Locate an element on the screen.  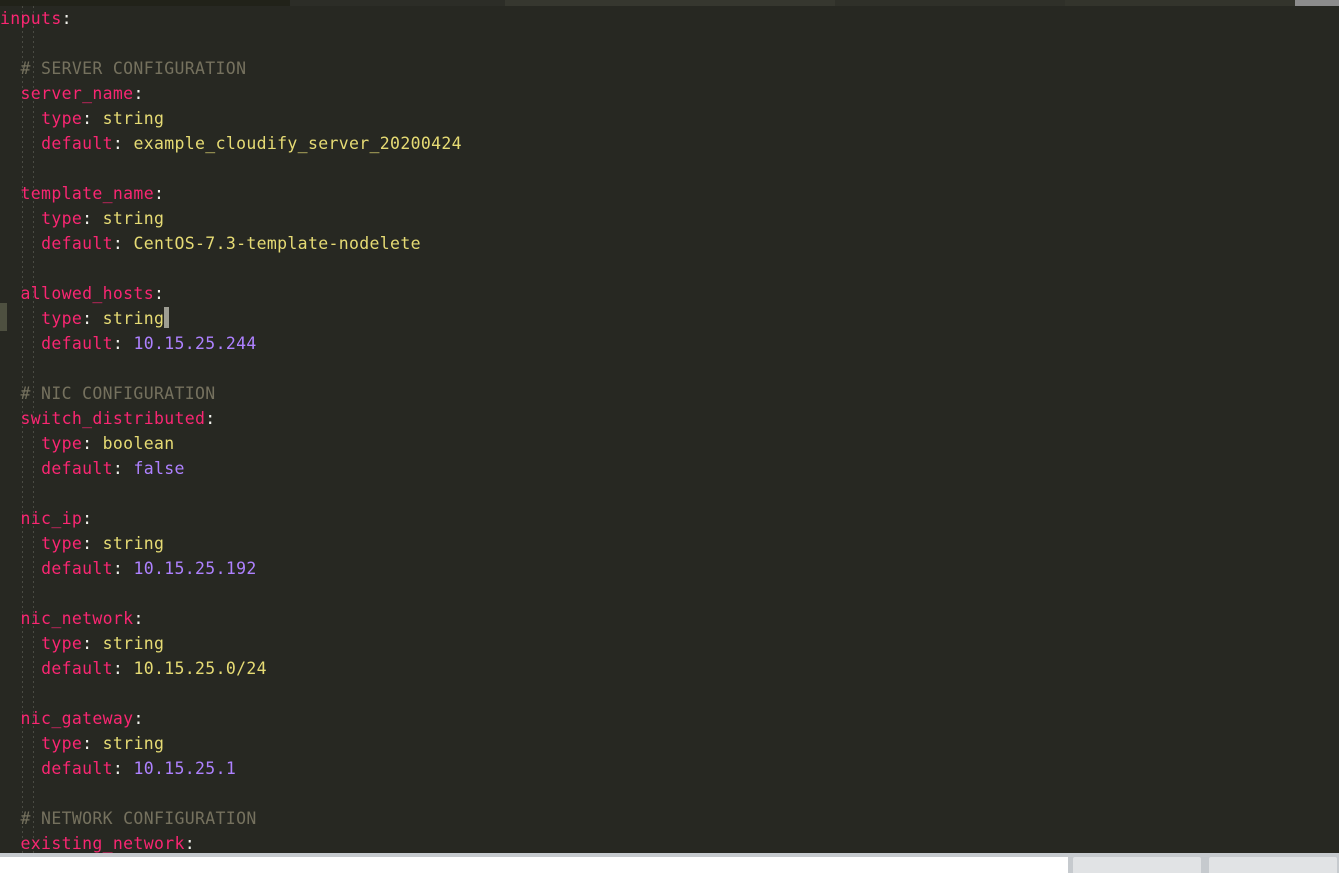
code-line: nic_network: is located at coordinates (231, 618).